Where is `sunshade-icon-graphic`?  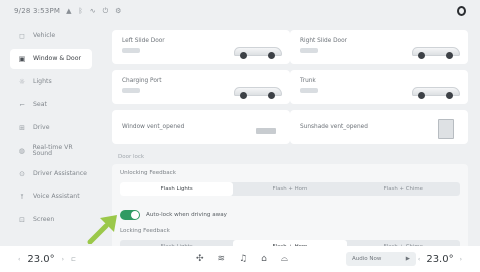
sunshade-icon-graphic is located at coordinates (446, 129).